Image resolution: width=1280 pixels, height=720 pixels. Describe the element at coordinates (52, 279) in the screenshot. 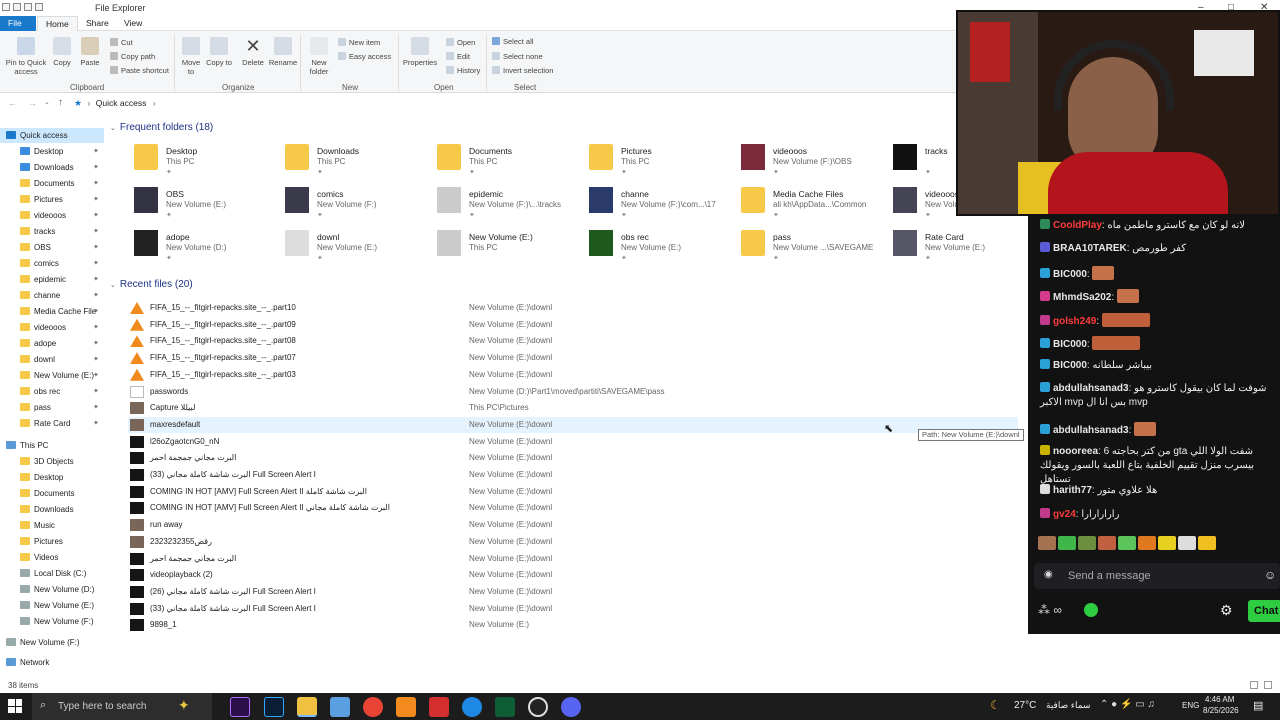

I see `nav-pinned-item: epidemic ✦` at that location.